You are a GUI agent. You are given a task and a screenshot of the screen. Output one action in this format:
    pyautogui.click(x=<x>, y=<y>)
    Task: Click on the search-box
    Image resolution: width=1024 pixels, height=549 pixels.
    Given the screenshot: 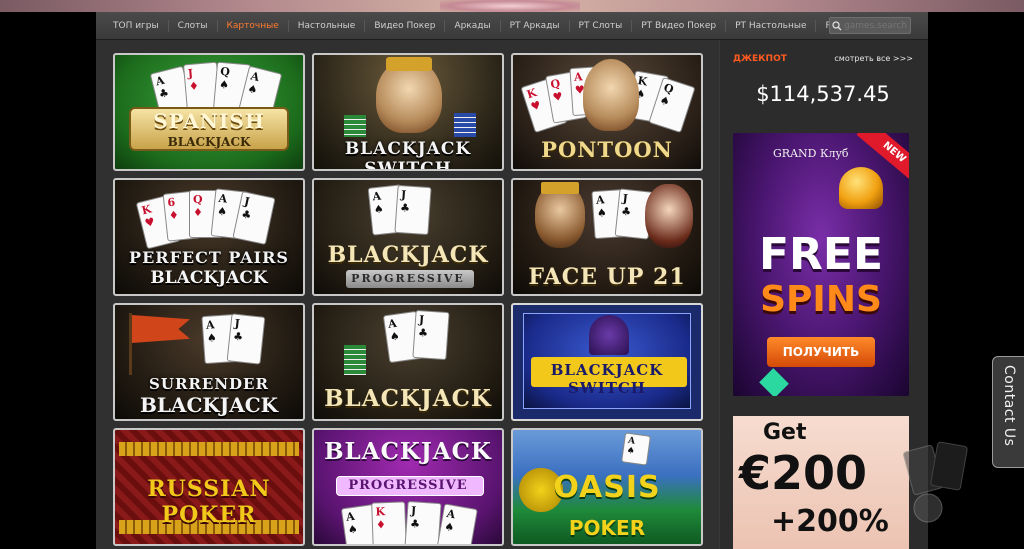 What is the action you would take?
    pyautogui.click(x=870, y=25)
    